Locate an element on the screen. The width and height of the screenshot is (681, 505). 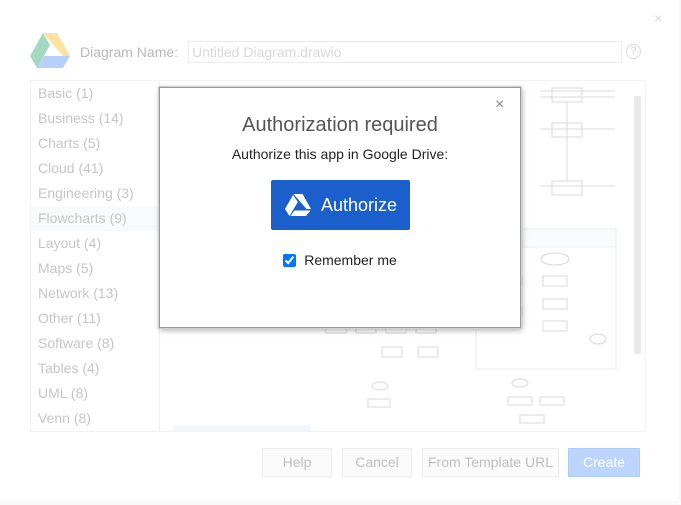
close-icon: × is located at coordinates (499, 105).